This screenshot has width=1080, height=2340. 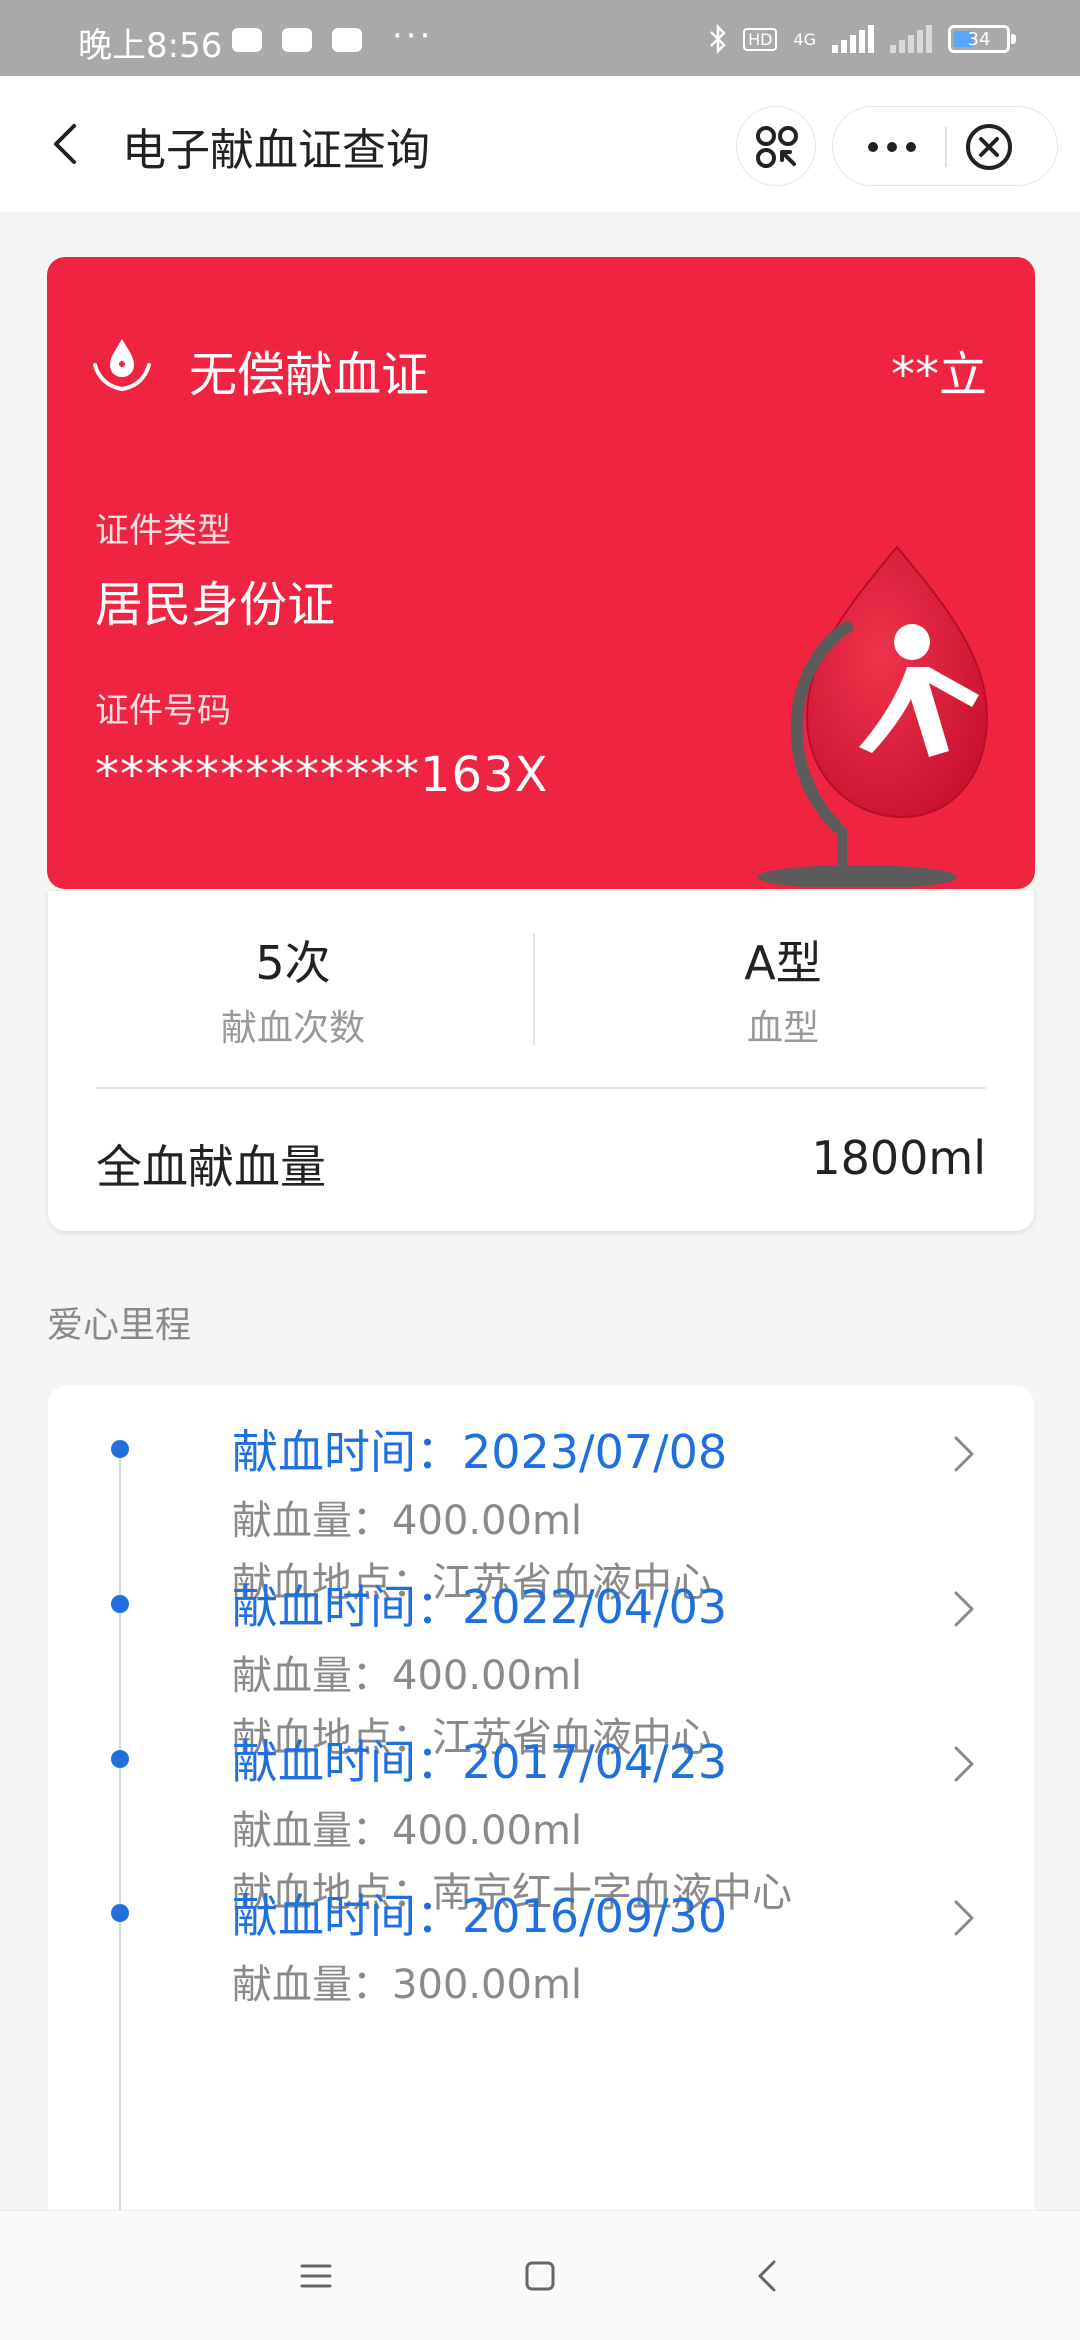 I want to click on blood-type-label: 血型, so click(x=782, y=1028).